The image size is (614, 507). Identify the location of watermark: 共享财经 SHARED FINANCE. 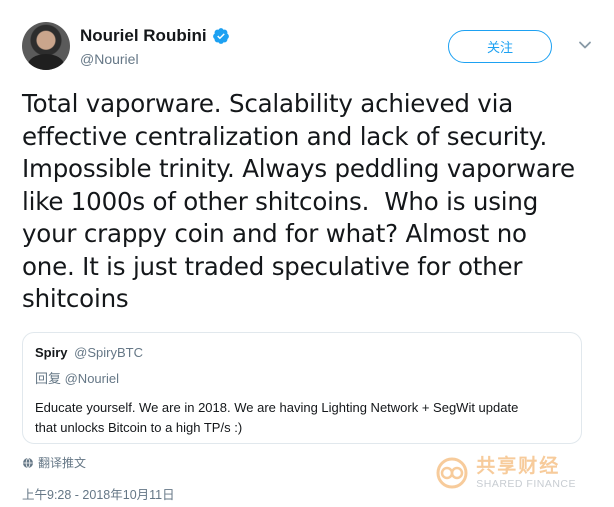
(505, 473).